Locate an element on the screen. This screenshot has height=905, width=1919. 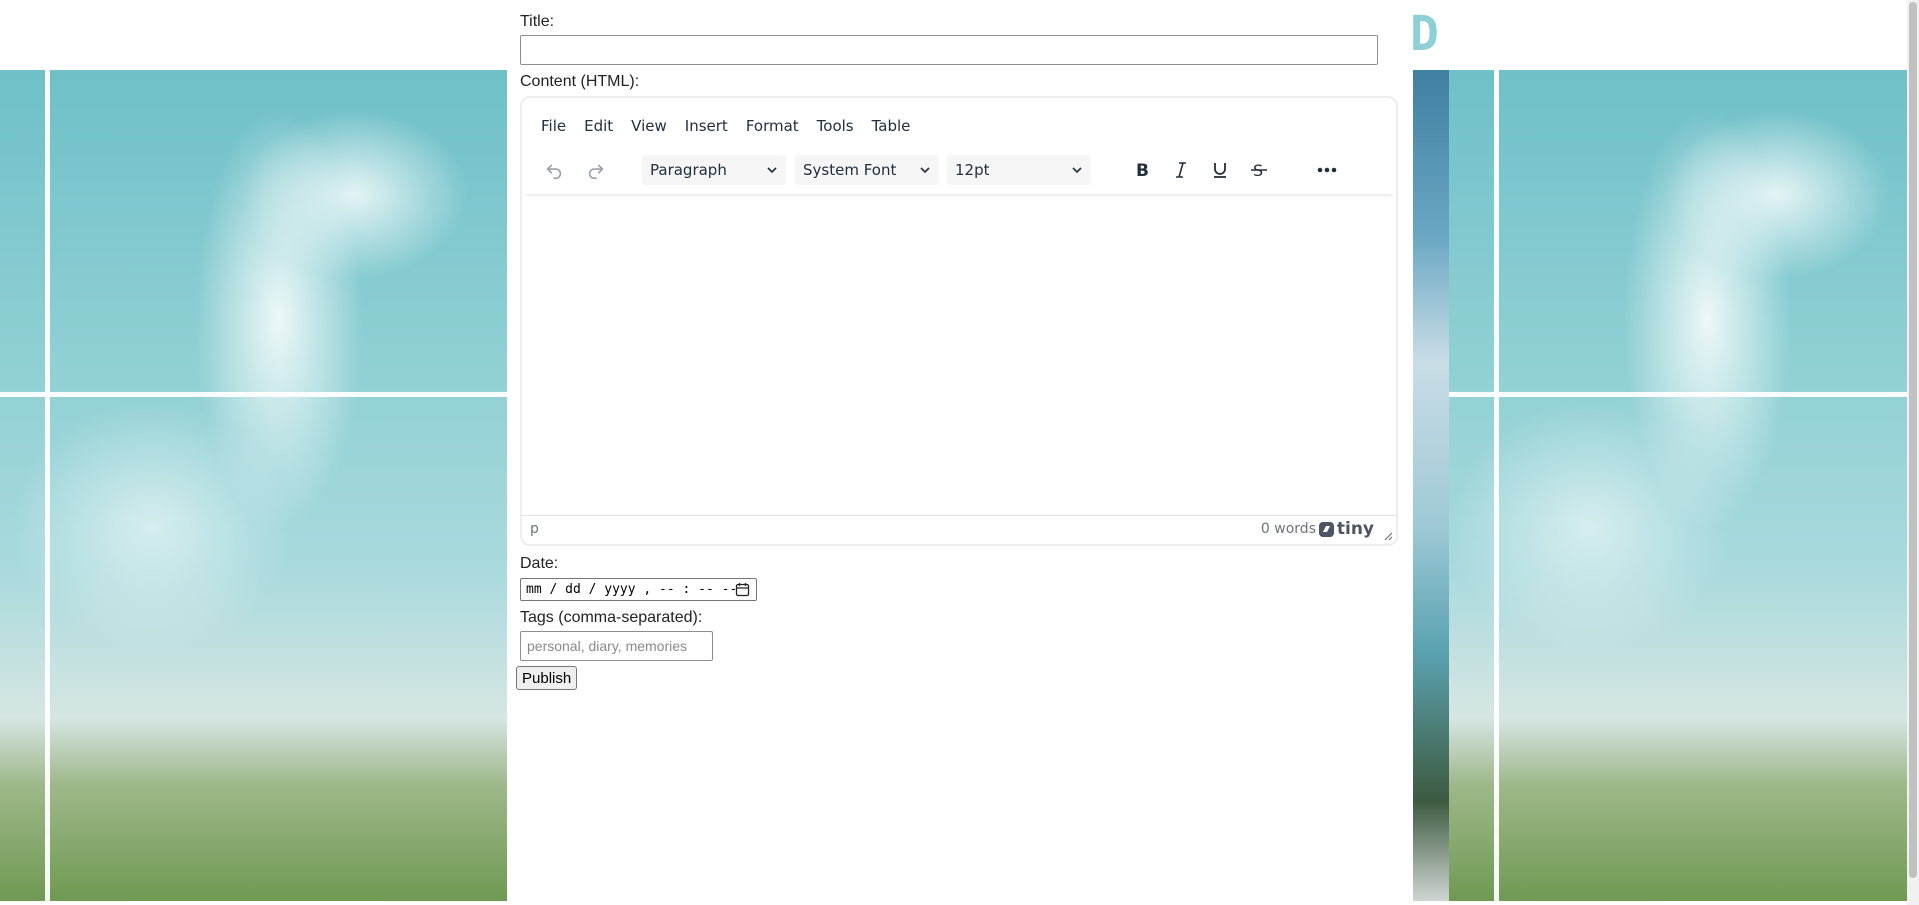
scrollbar-thumb is located at coordinates (1913, 440).